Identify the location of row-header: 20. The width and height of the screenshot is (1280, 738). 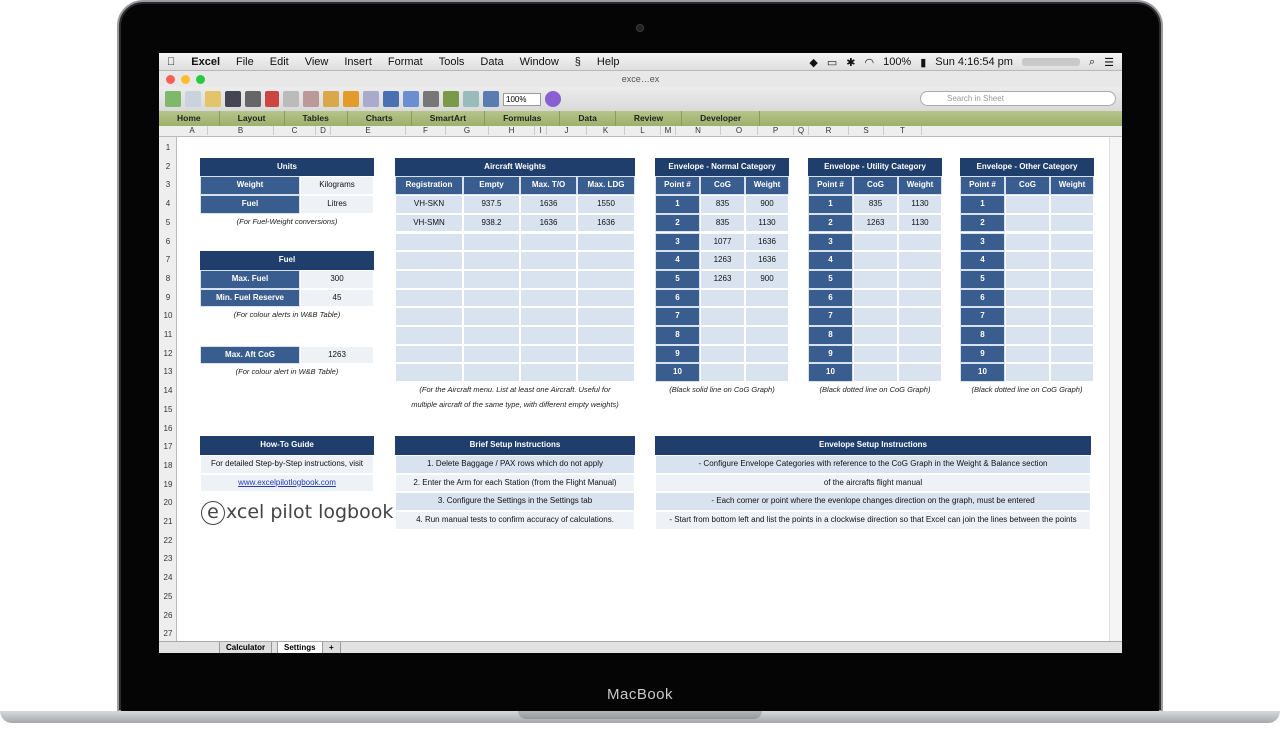
(168, 502).